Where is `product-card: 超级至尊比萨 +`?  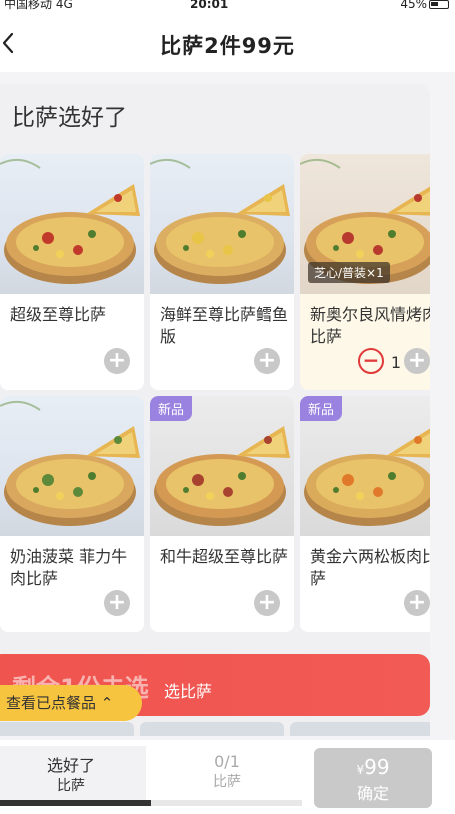 product-card: 超级至尊比萨 + is located at coordinates (72, 272).